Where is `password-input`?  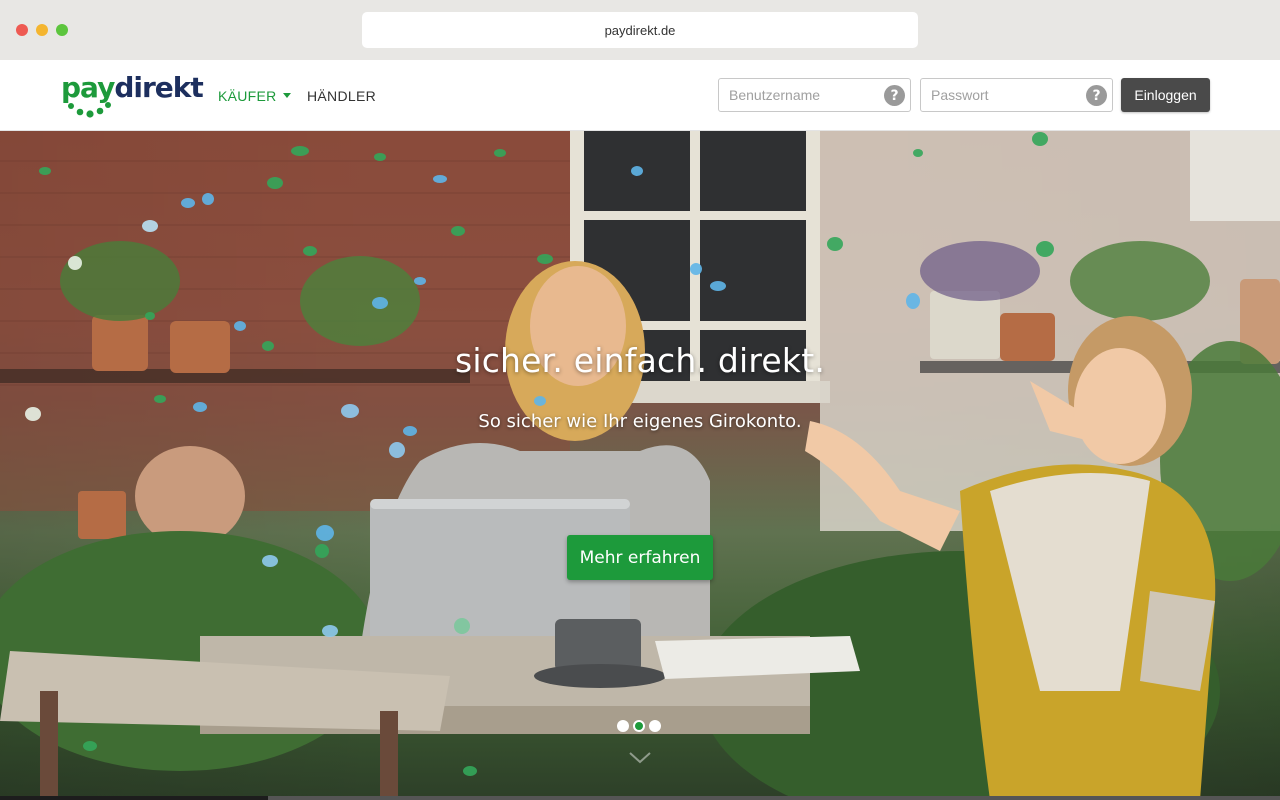 password-input is located at coordinates (1016, 95).